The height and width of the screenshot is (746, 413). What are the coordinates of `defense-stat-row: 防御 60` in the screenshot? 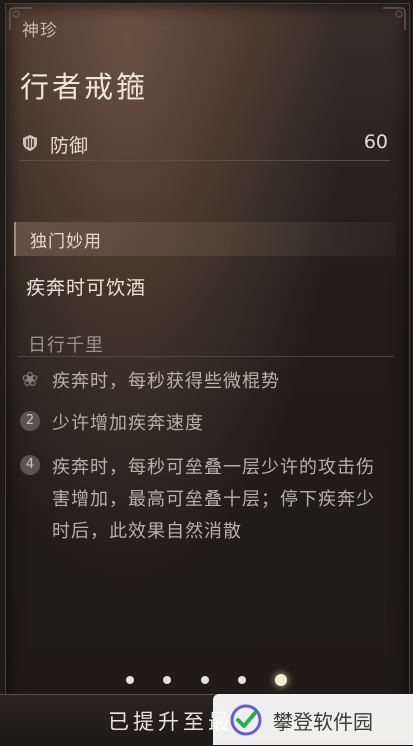 It's located at (205, 145).